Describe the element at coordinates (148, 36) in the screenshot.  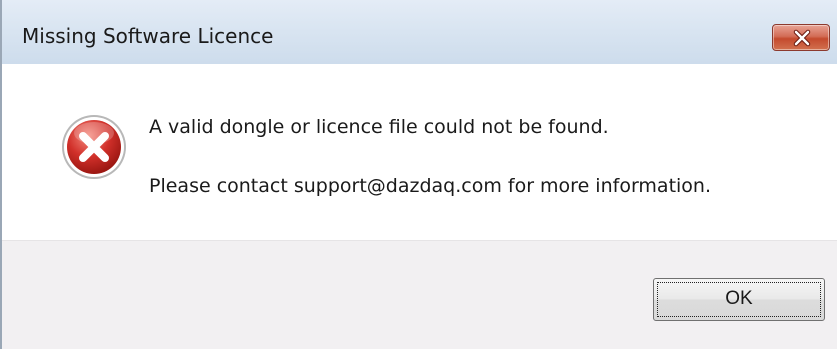
I see `window-title: Missing Software Licence` at that location.